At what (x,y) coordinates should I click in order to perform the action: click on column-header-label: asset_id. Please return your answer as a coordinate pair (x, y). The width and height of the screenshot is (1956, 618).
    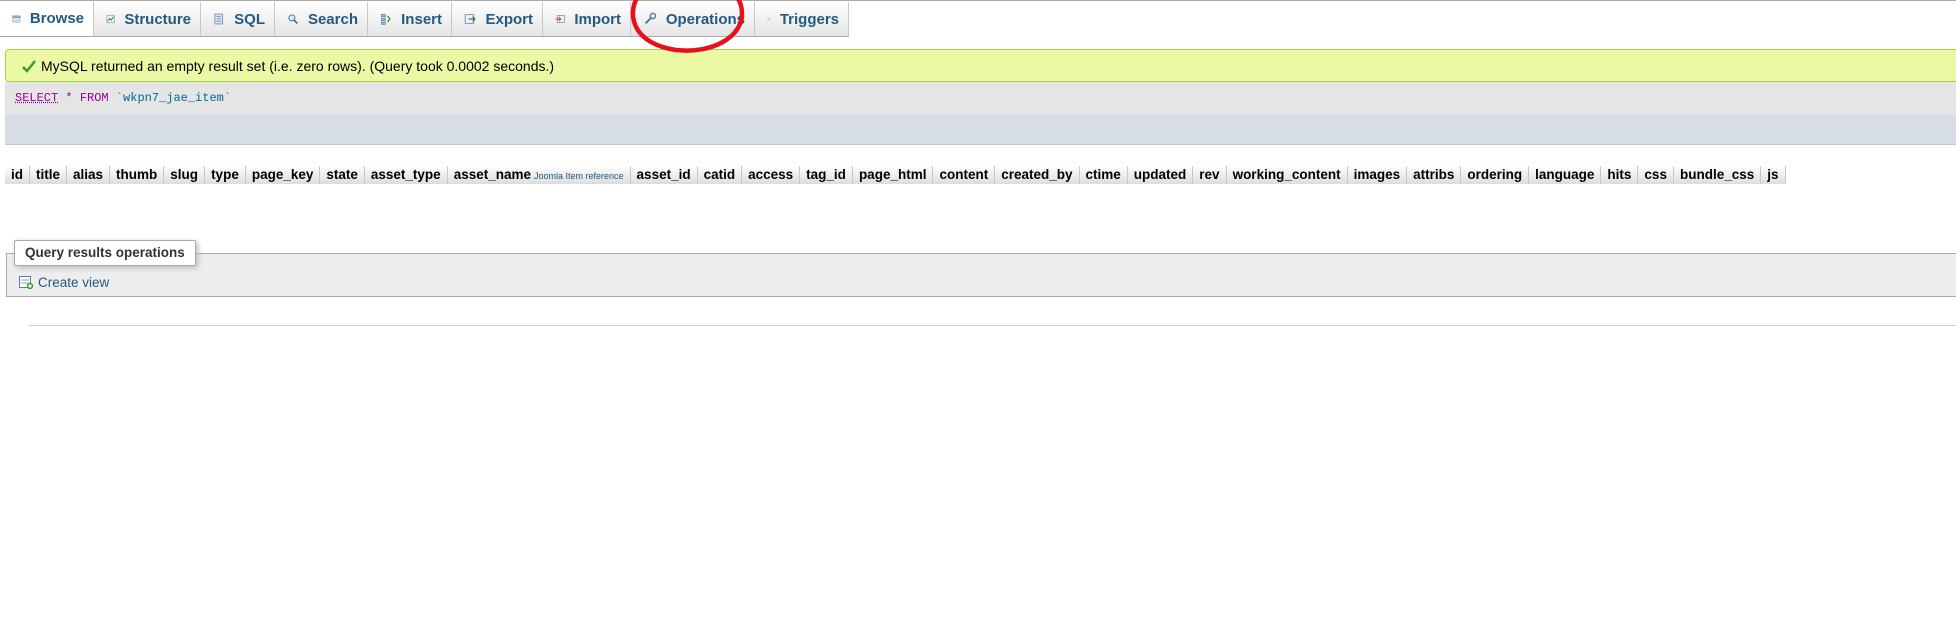
    Looking at the image, I should click on (663, 174).